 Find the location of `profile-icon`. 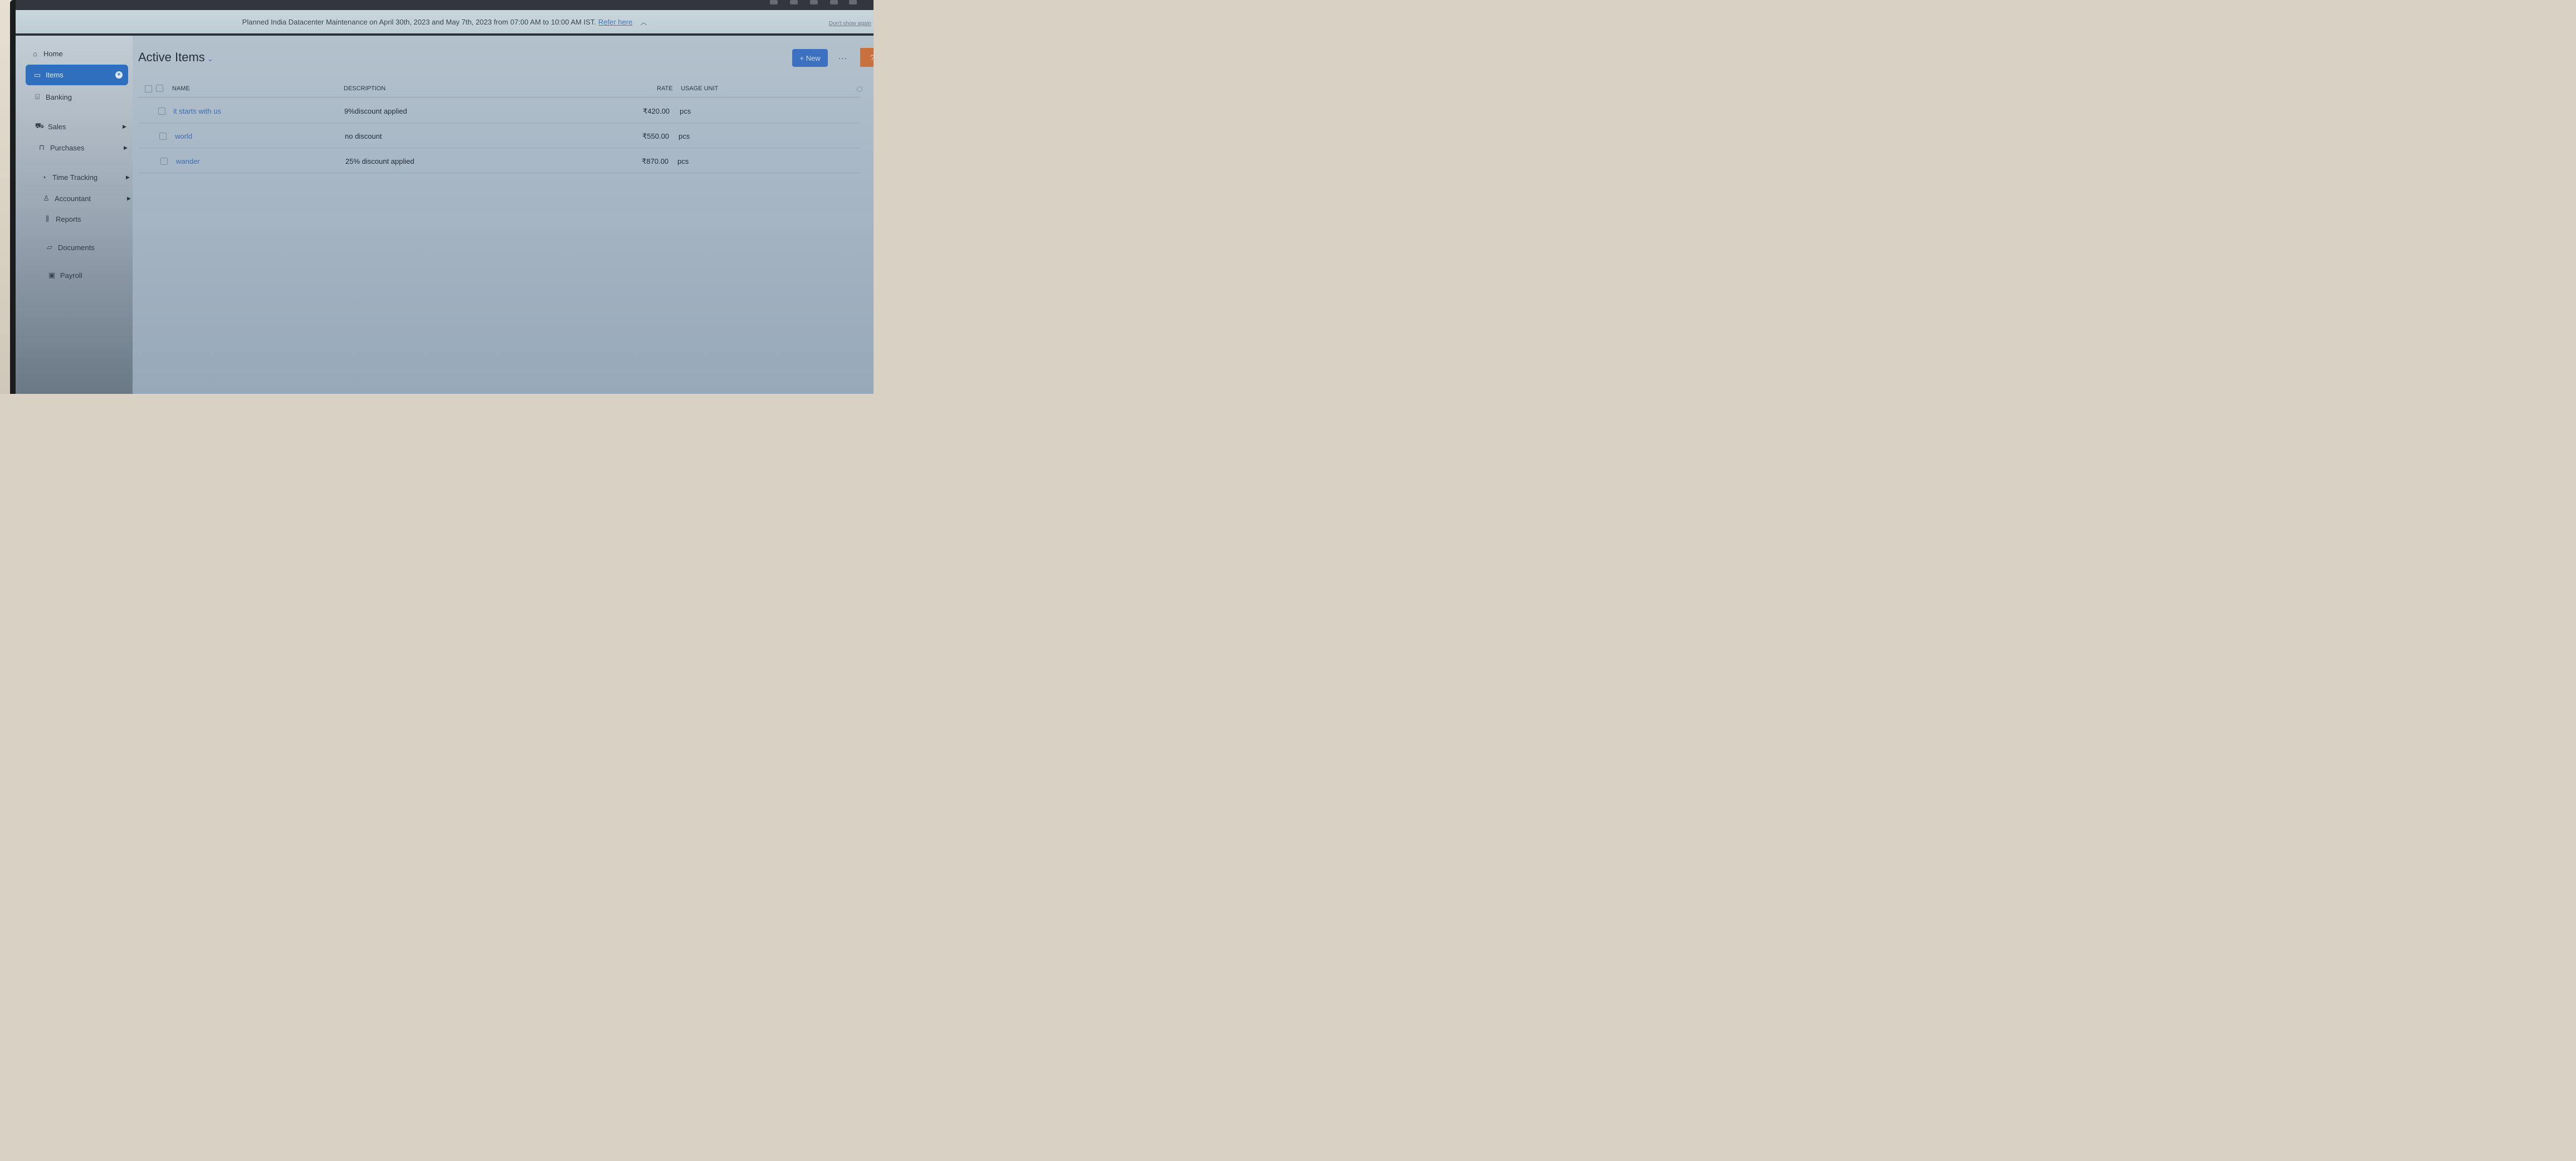

profile-icon is located at coordinates (834, 2).